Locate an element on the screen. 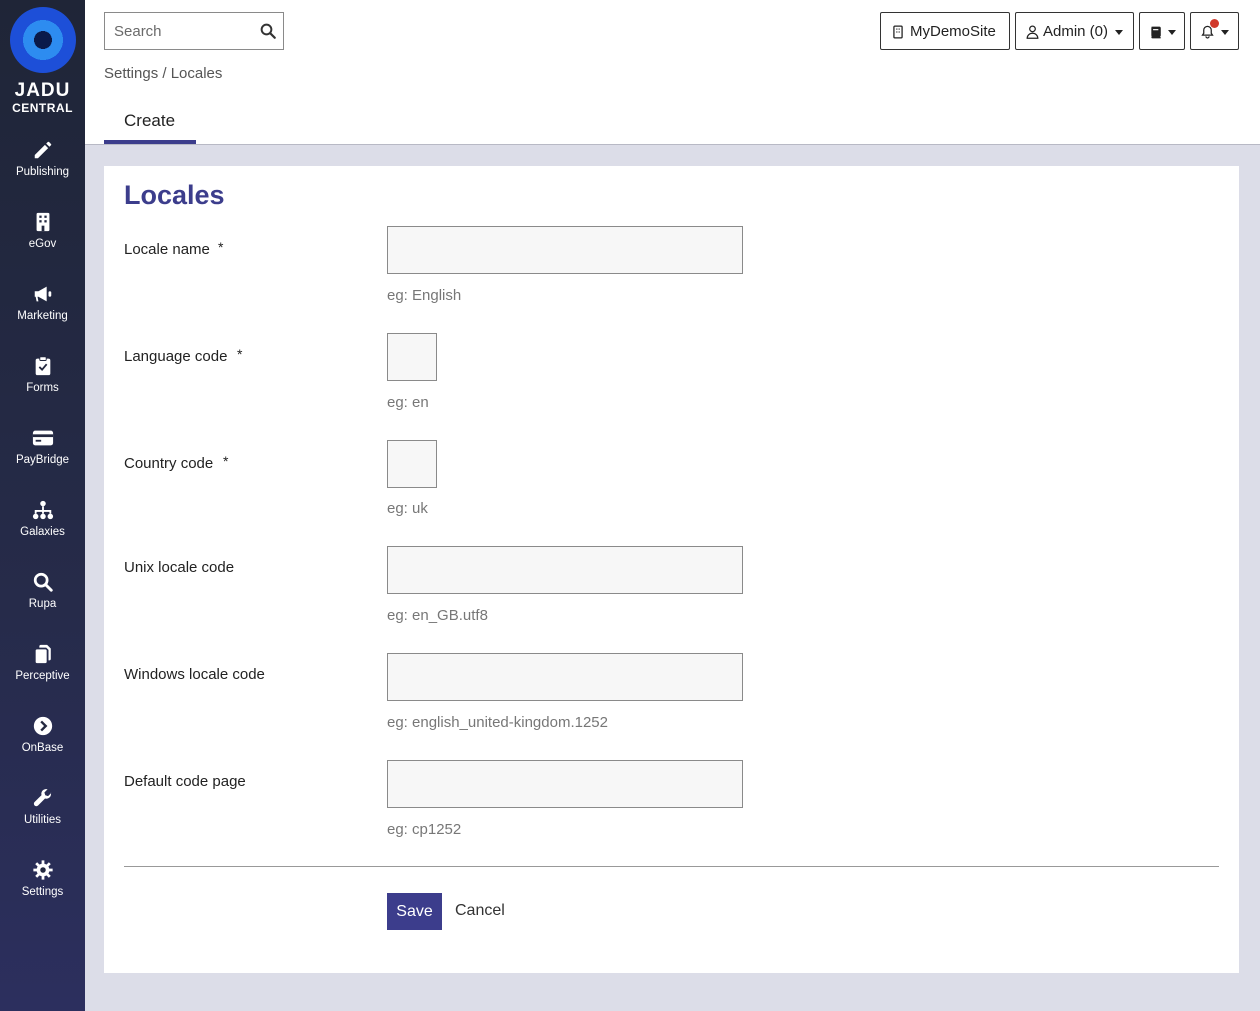 The width and height of the screenshot is (1260, 1011). sidebar-item-label: Rupa is located at coordinates (42, 604).